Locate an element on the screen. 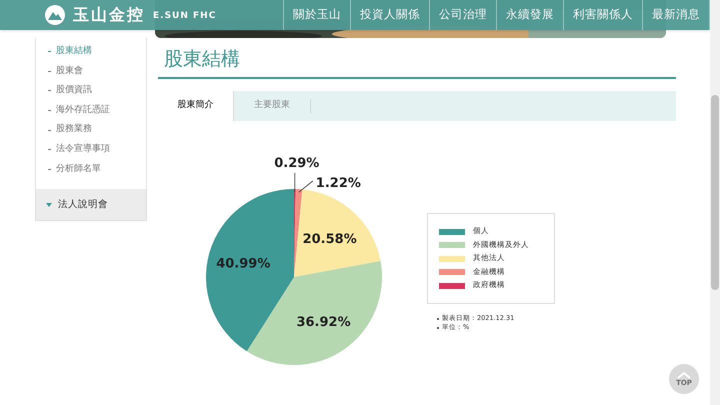  scrollbar is located at coordinates (715, 202).